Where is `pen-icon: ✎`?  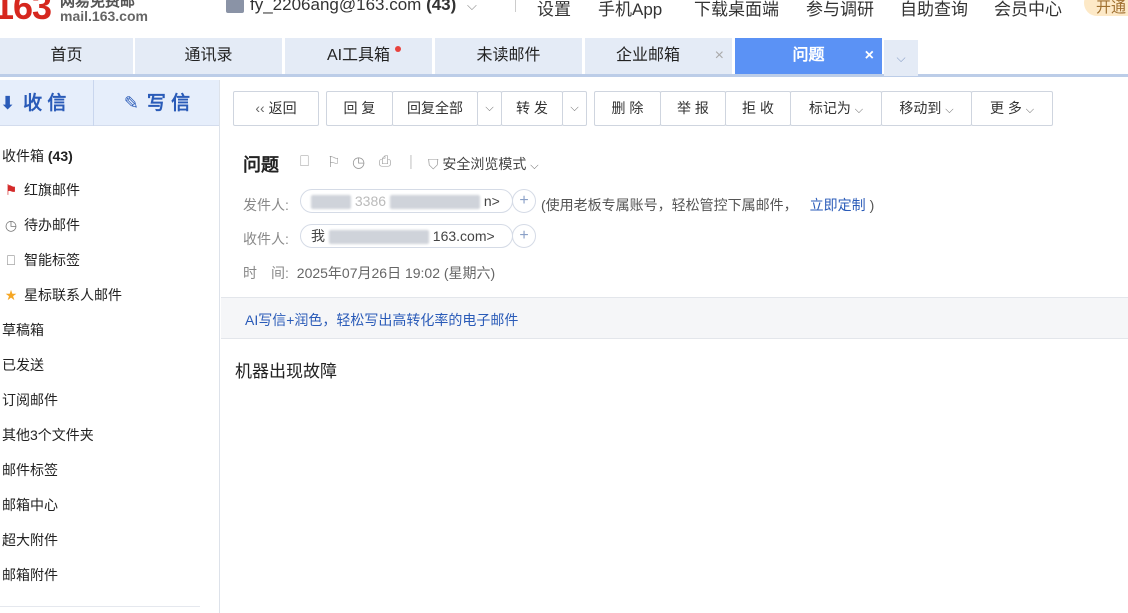 pen-icon: ✎ is located at coordinates (131, 103).